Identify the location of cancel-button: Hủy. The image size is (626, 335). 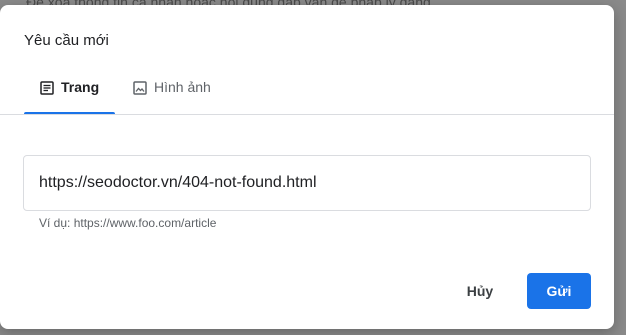
(480, 291).